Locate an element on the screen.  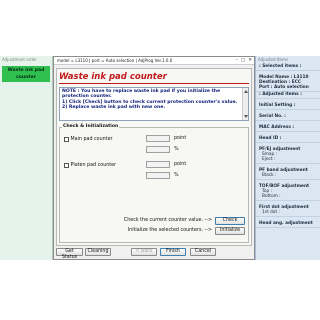
note-scrollbar is located at coordinates (245, 104).